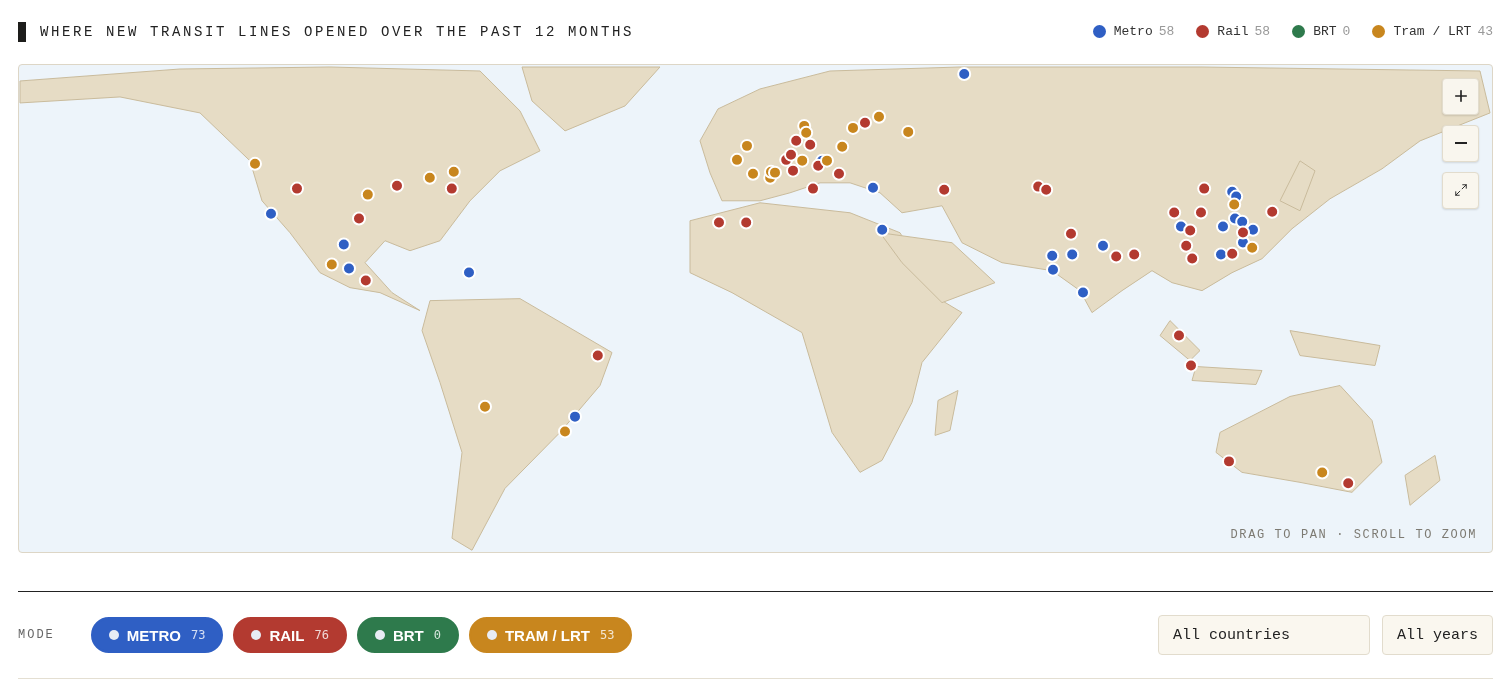  What do you see at coordinates (157, 635) in the screenshot?
I see `mode-chip: METRO 73` at bounding box center [157, 635].